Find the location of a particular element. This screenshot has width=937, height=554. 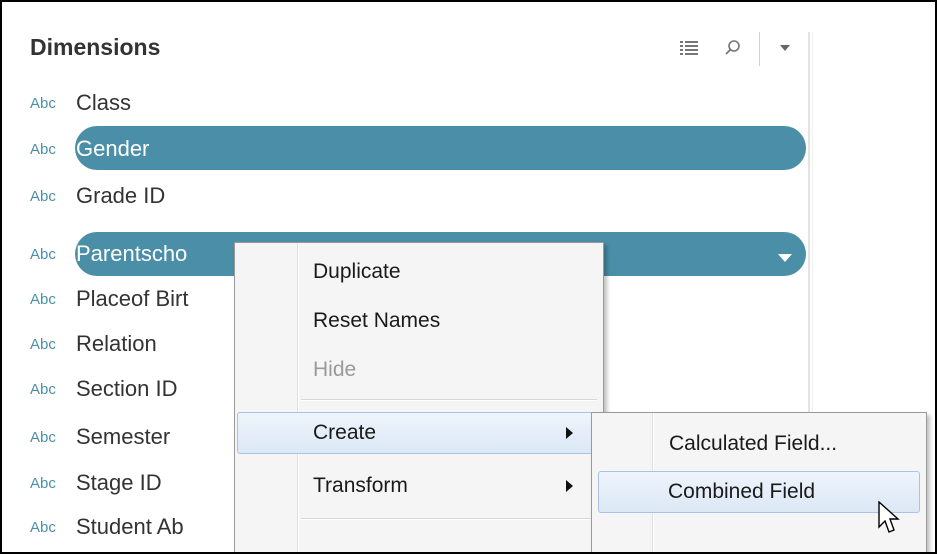

field-row: Abc Gender is located at coordinates (89, 149).